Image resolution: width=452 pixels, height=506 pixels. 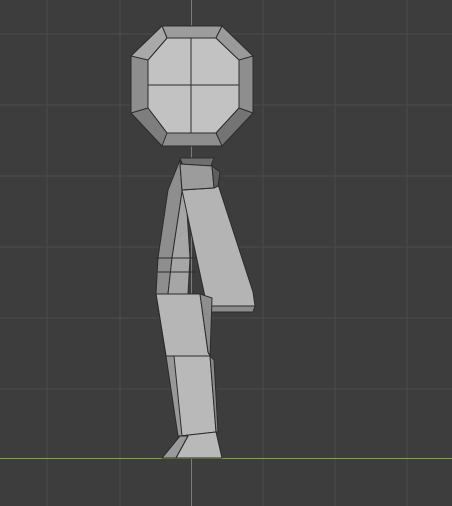 What do you see at coordinates (184, 325) in the screenshot?
I see `upper-leg-mesh` at bounding box center [184, 325].